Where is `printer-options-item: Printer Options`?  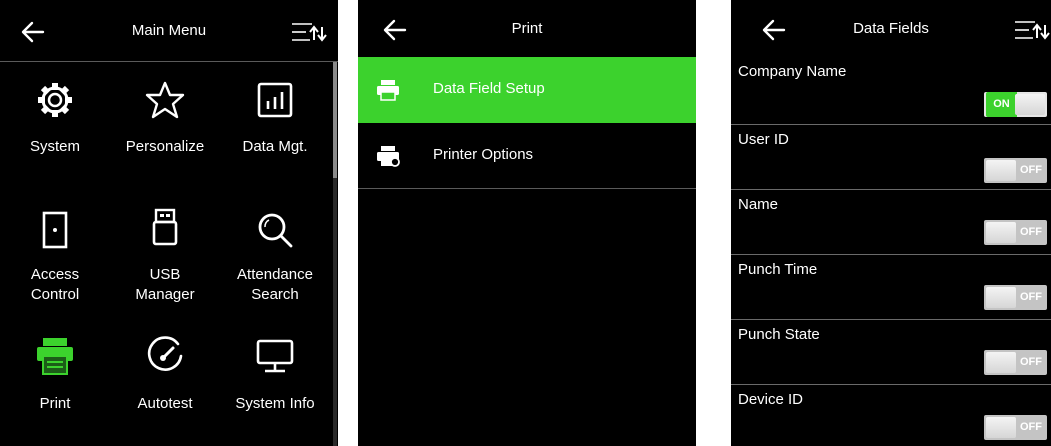
printer-options-item: Printer Options is located at coordinates (527, 156).